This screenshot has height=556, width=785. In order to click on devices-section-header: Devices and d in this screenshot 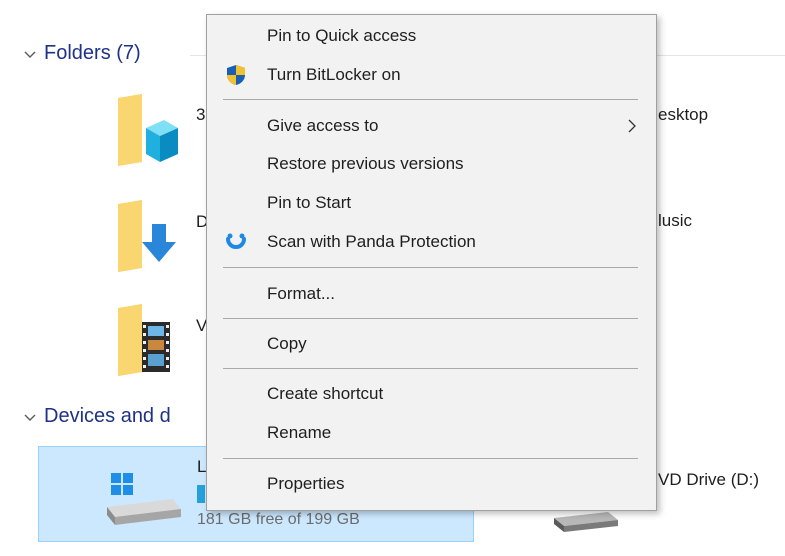, I will do `click(96, 416)`.